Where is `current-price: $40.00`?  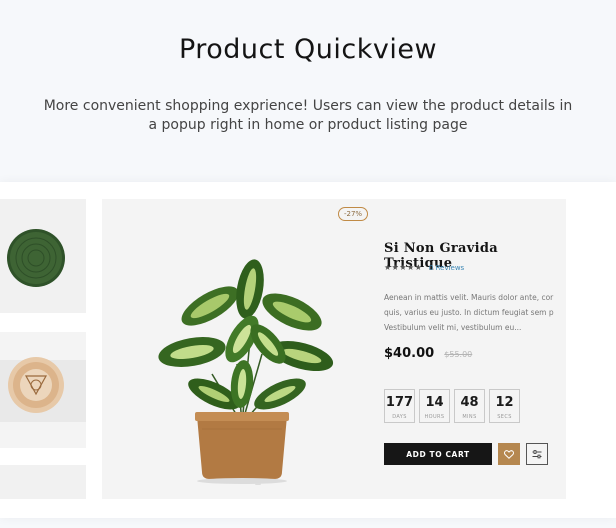
current-price: $40.00 is located at coordinates (409, 353).